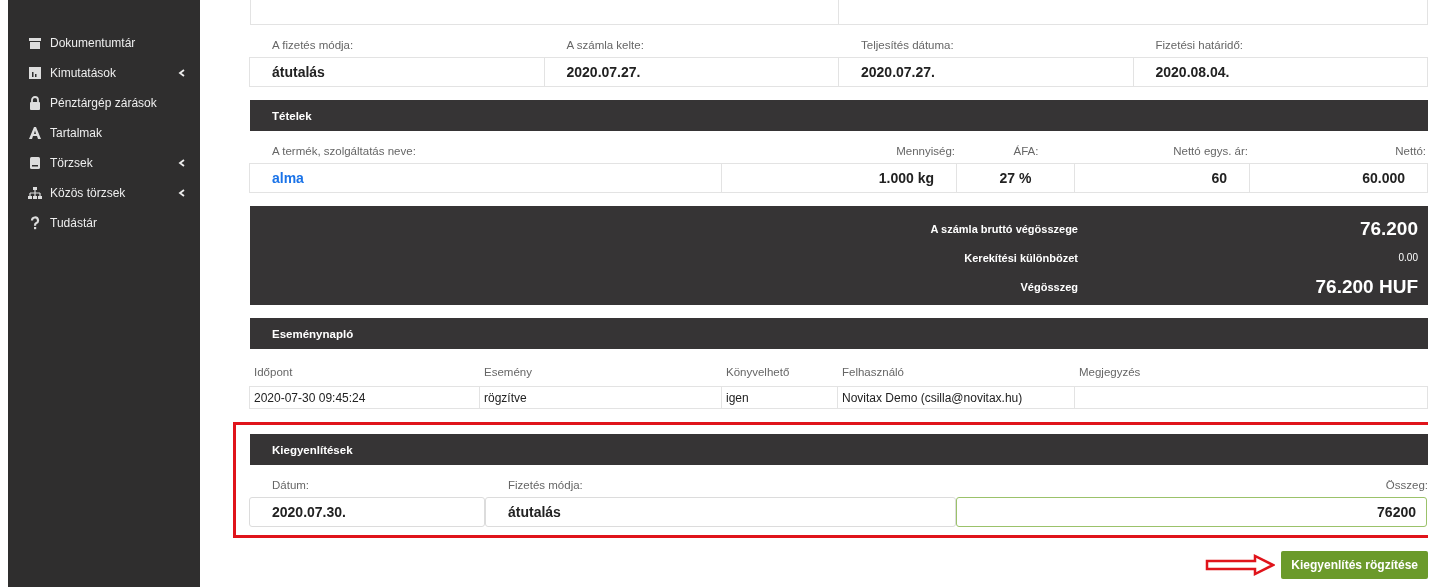 This screenshot has height=587, width=1436. What do you see at coordinates (1048, 286) in the screenshot?
I see `total-label: Végösszeg` at bounding box center [1048, 286].